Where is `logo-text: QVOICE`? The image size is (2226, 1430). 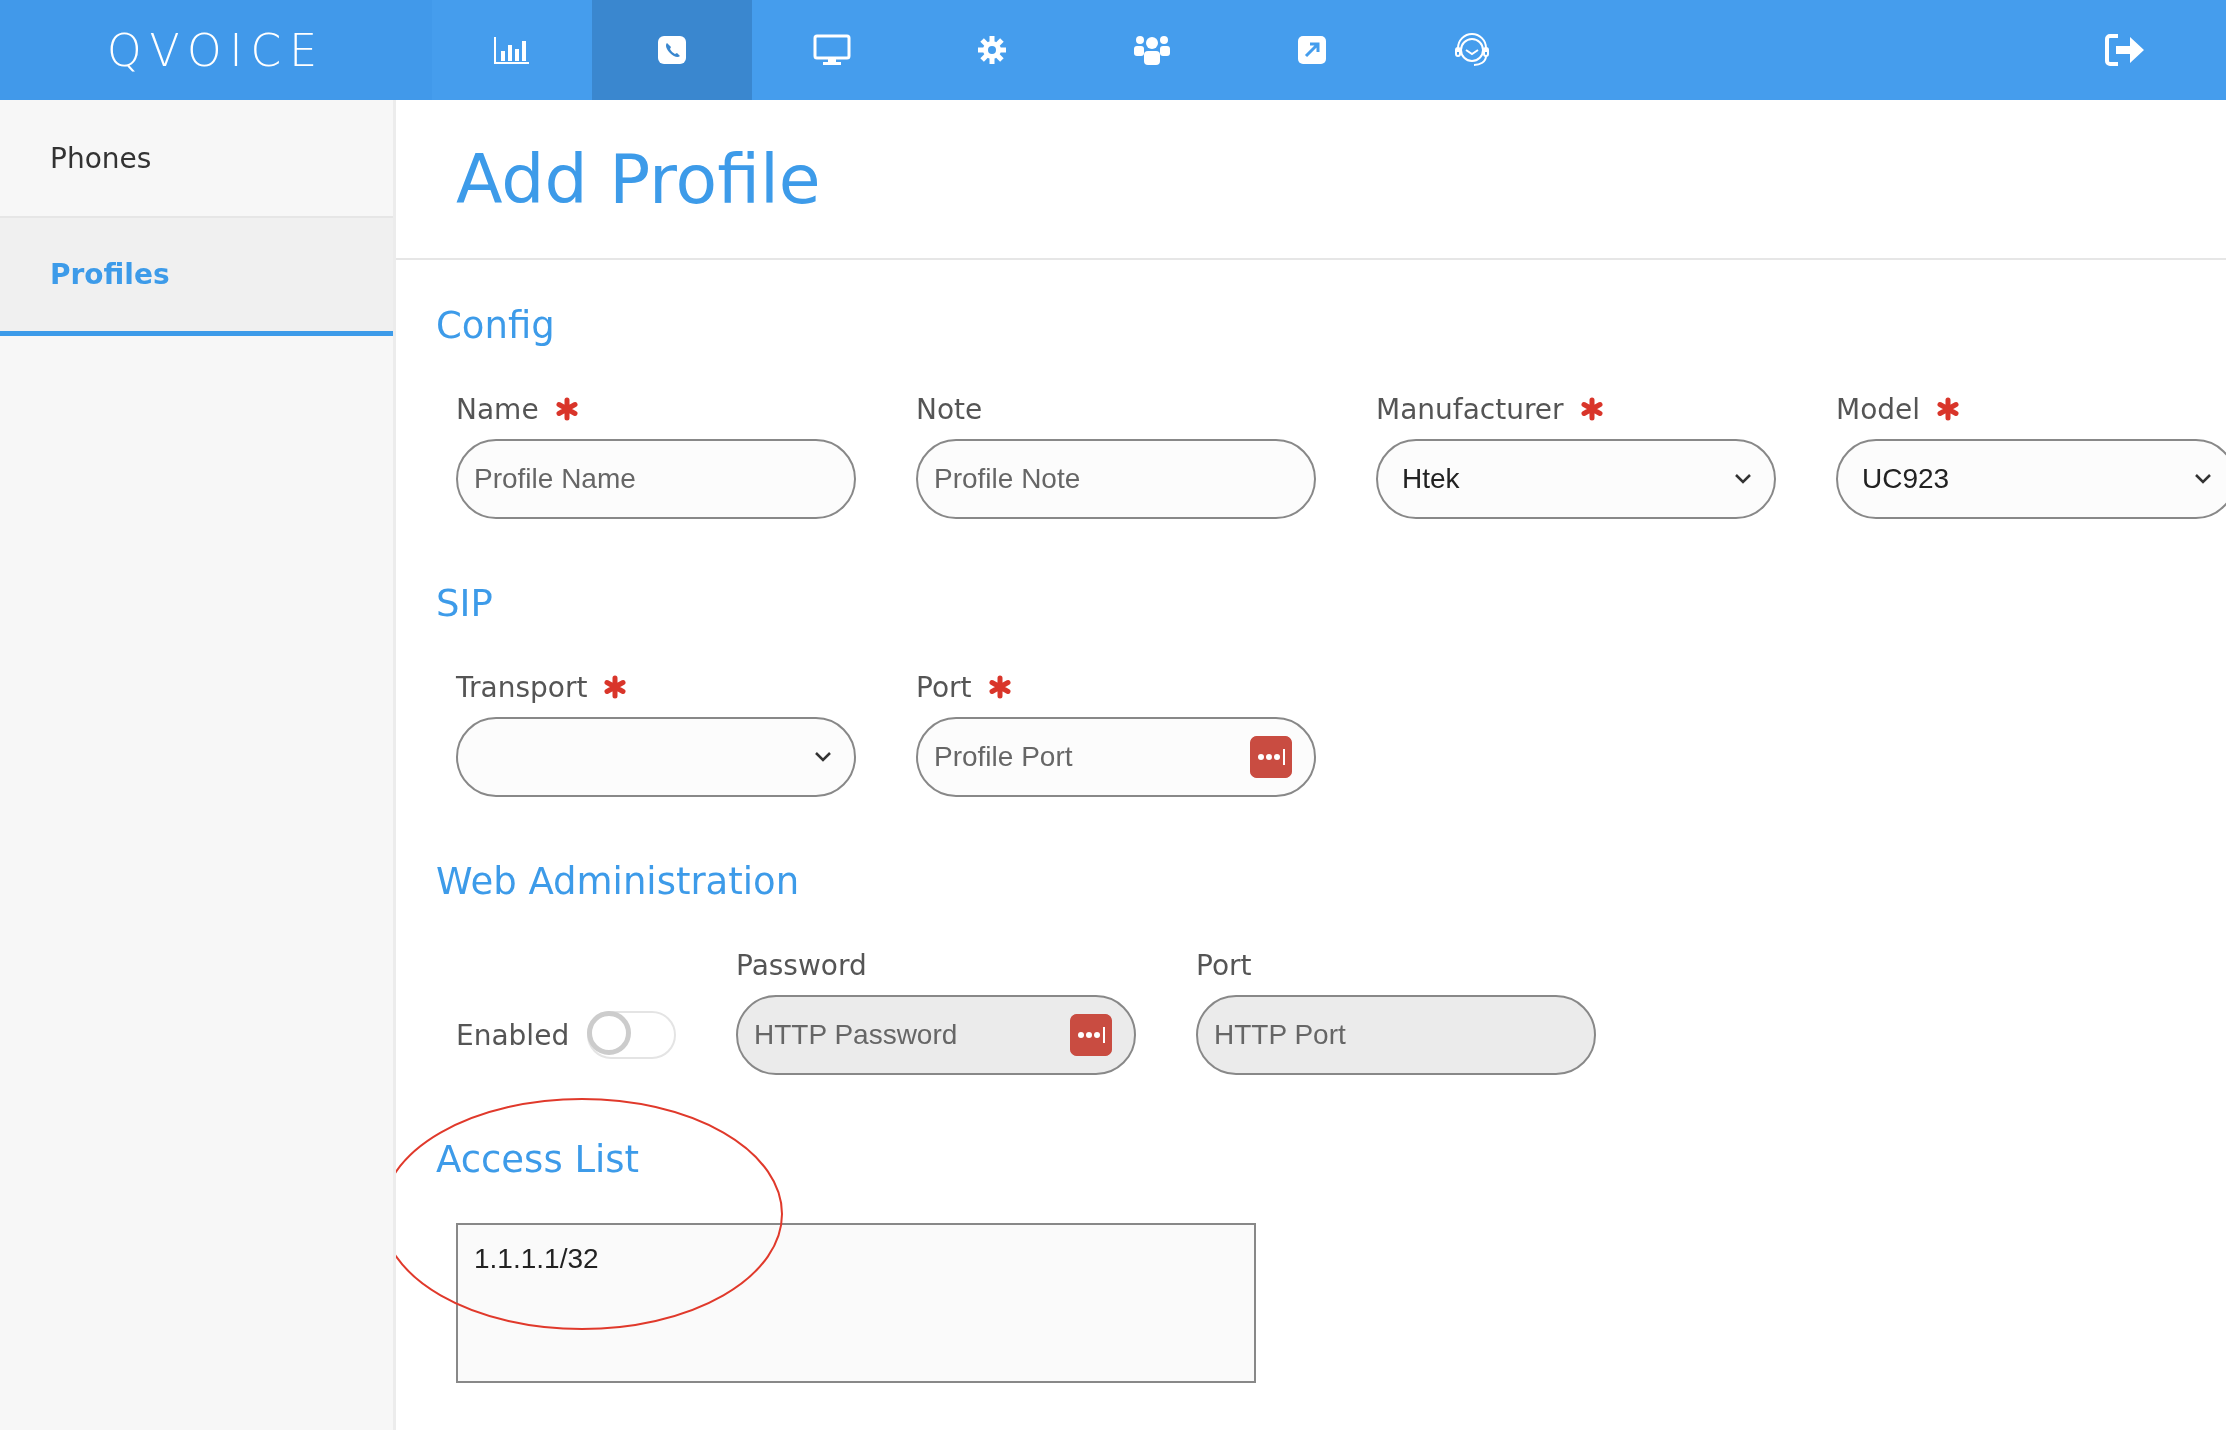
logo-text: QVOICE is located at coordinates (216, 50).